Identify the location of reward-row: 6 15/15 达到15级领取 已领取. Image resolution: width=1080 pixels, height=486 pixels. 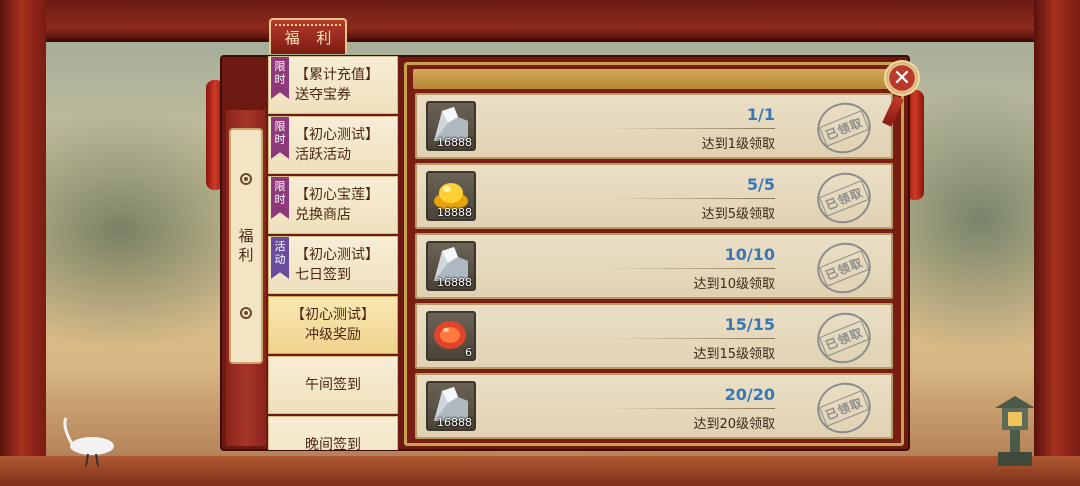
(654, 337).